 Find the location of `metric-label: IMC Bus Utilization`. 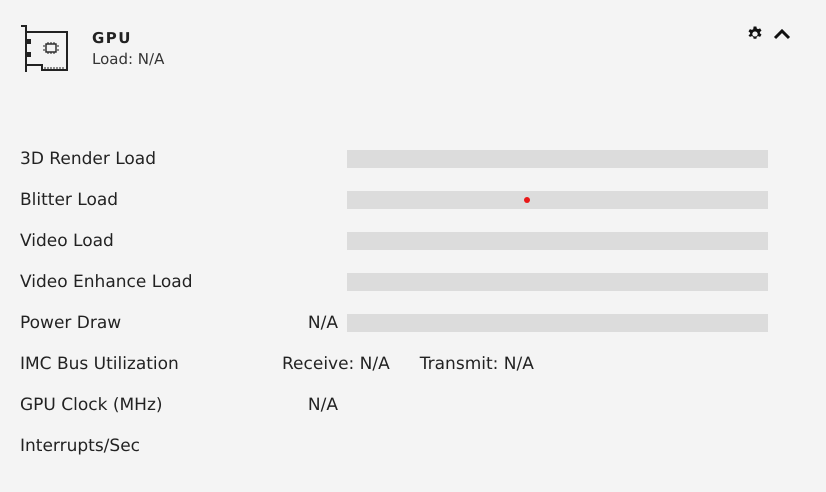

metric-label: IMC Bus Utilization is located at coordinates (100, 364).